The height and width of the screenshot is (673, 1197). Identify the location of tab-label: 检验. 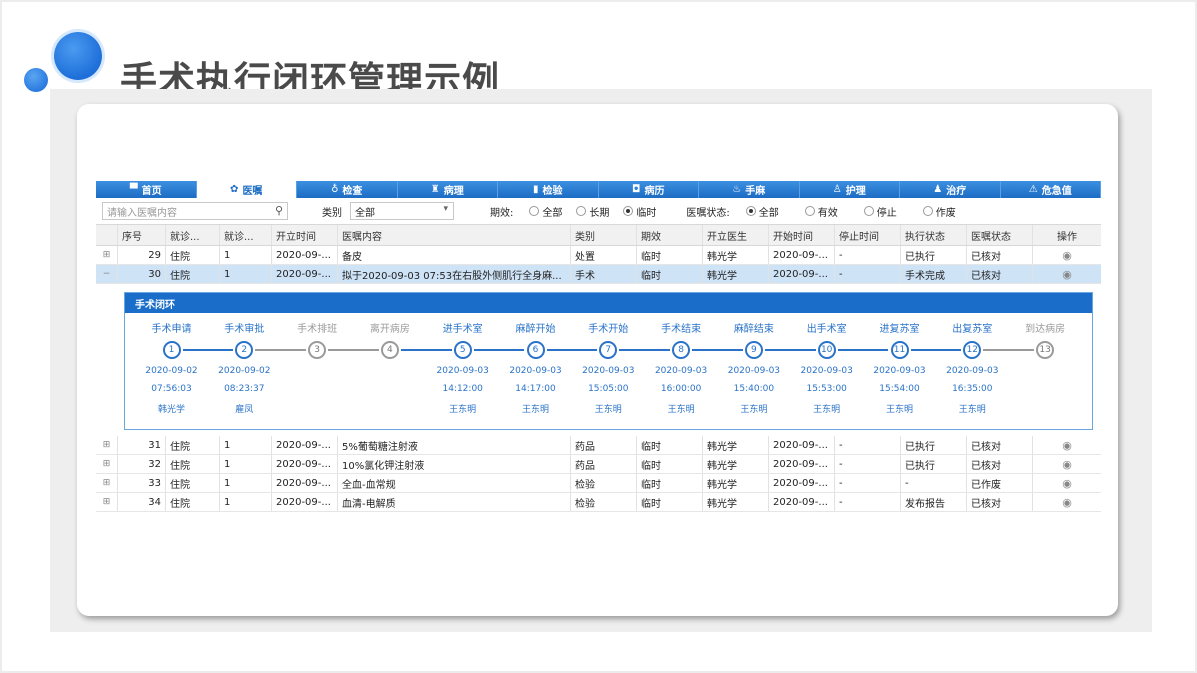
(552, 191).